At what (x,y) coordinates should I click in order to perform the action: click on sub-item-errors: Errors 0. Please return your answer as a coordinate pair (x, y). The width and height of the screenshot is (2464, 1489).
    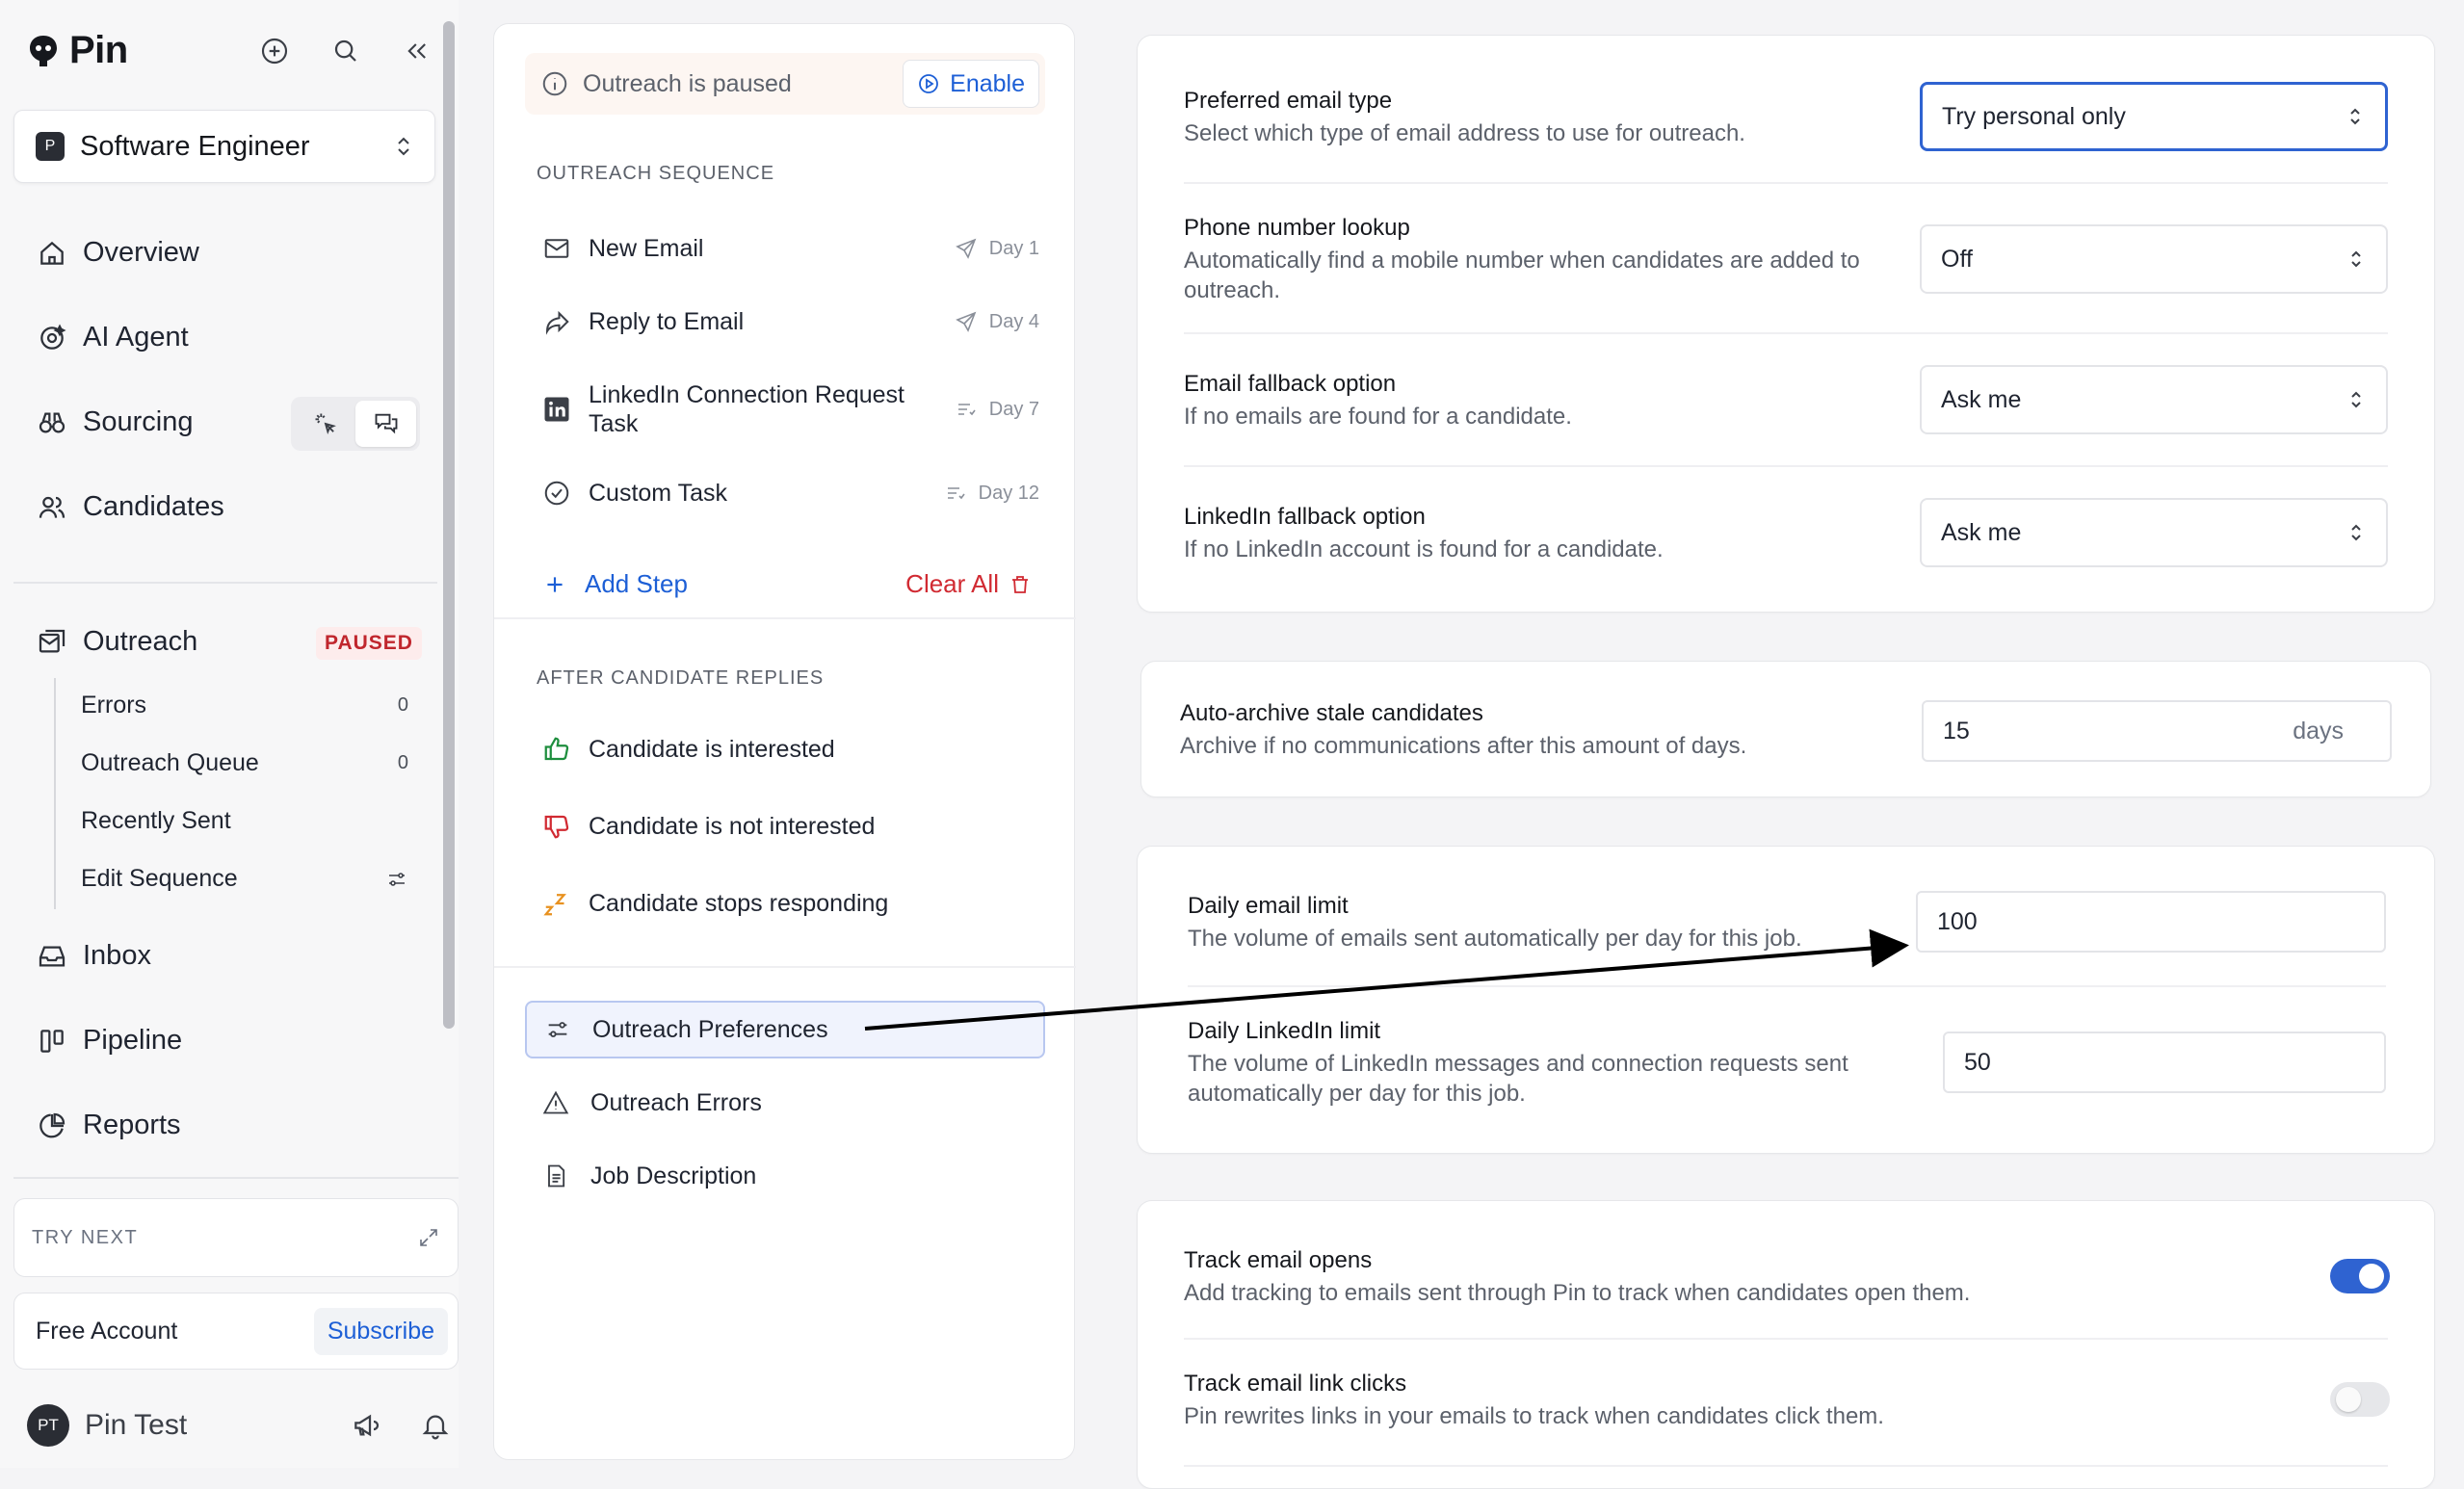
    Looking at the image, I should click on (244, 705).